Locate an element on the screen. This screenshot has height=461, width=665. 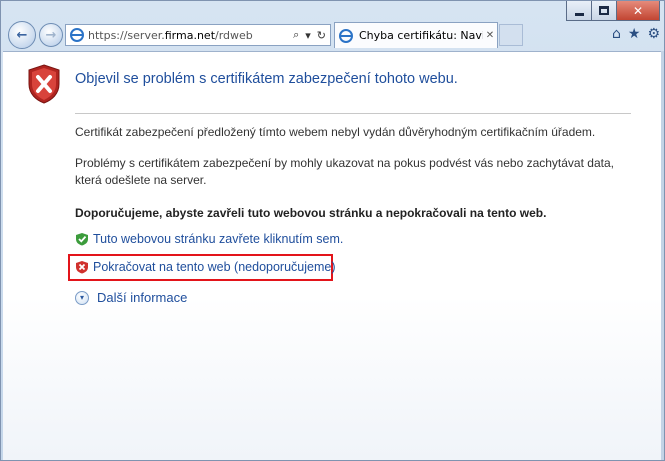
divider is located at coordinates (353, 113).